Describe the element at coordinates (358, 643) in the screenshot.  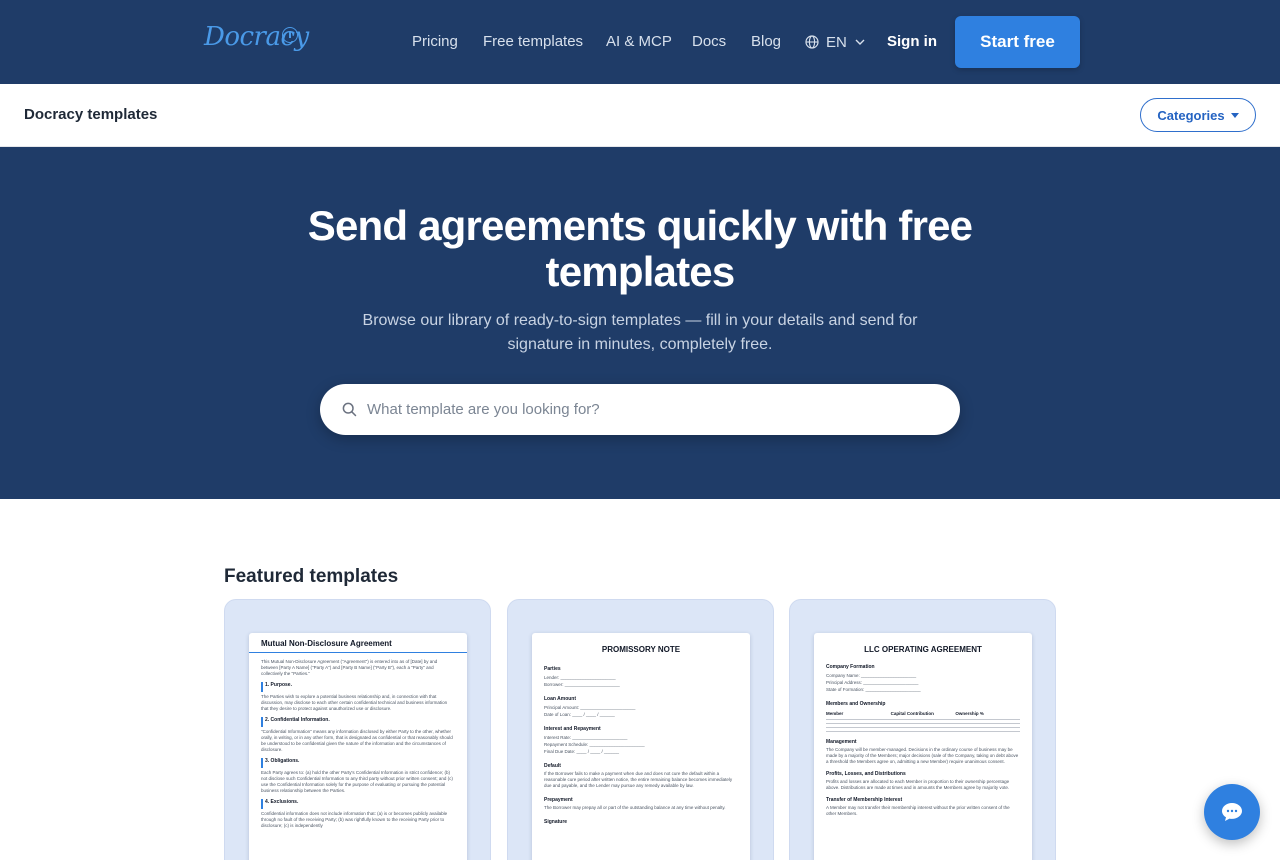
I see `doc-title: Mutual Non-Disclosure Agreement` at that location.